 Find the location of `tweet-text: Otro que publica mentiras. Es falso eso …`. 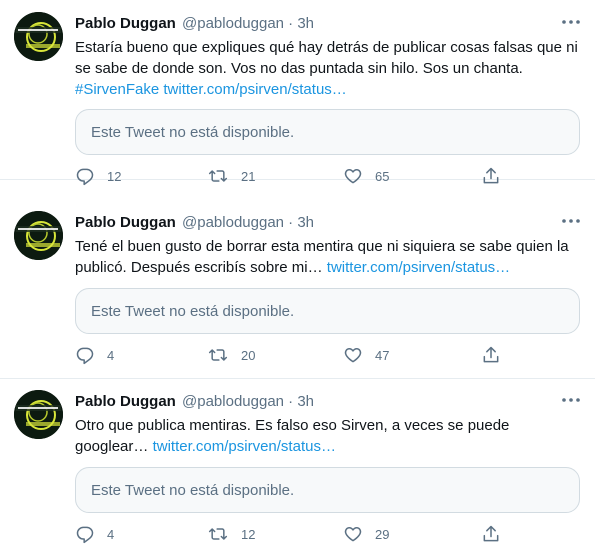

tweet-text: Otro que publica mentiras. Es falso eso … is located at coordinates (327, 436).